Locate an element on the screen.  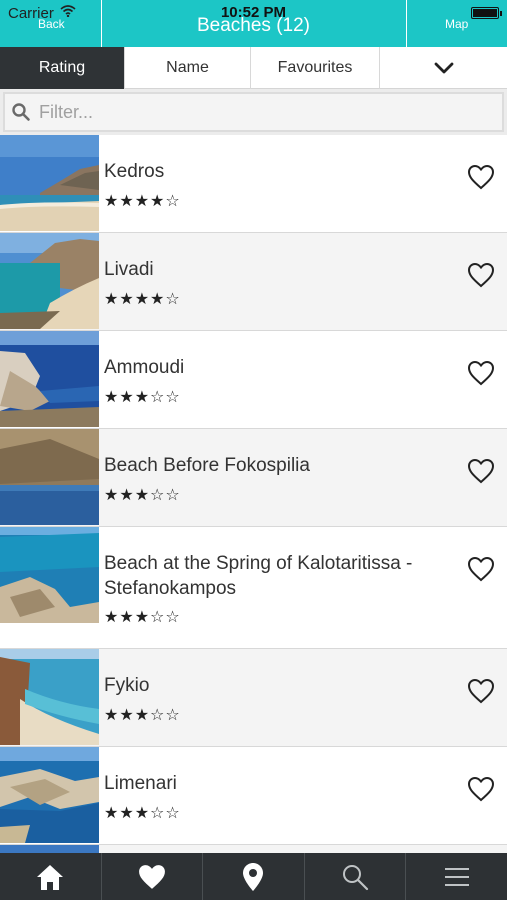
tab-rating: Rating is located at coordinates (62, 68).